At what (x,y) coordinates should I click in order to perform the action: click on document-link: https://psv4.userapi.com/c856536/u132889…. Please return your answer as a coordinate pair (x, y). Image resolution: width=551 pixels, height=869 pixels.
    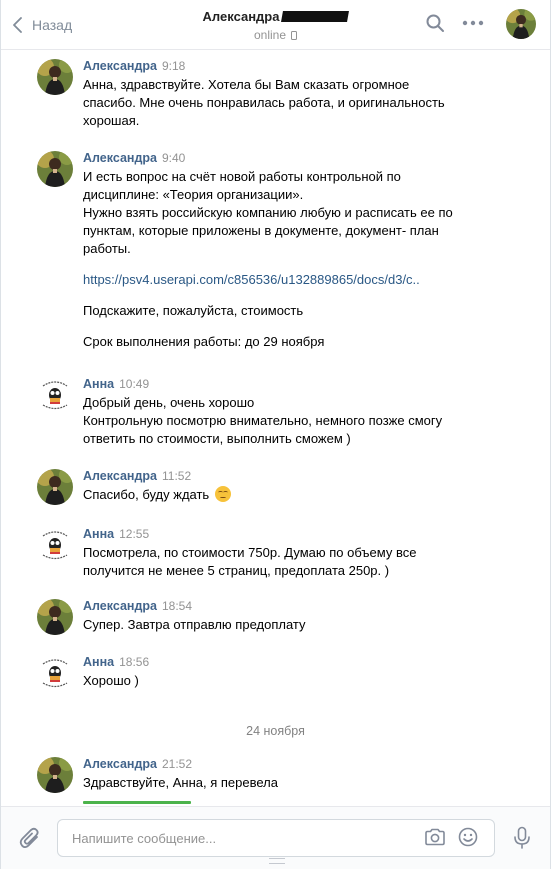
    Looking at the image, I should click on (288, 280).